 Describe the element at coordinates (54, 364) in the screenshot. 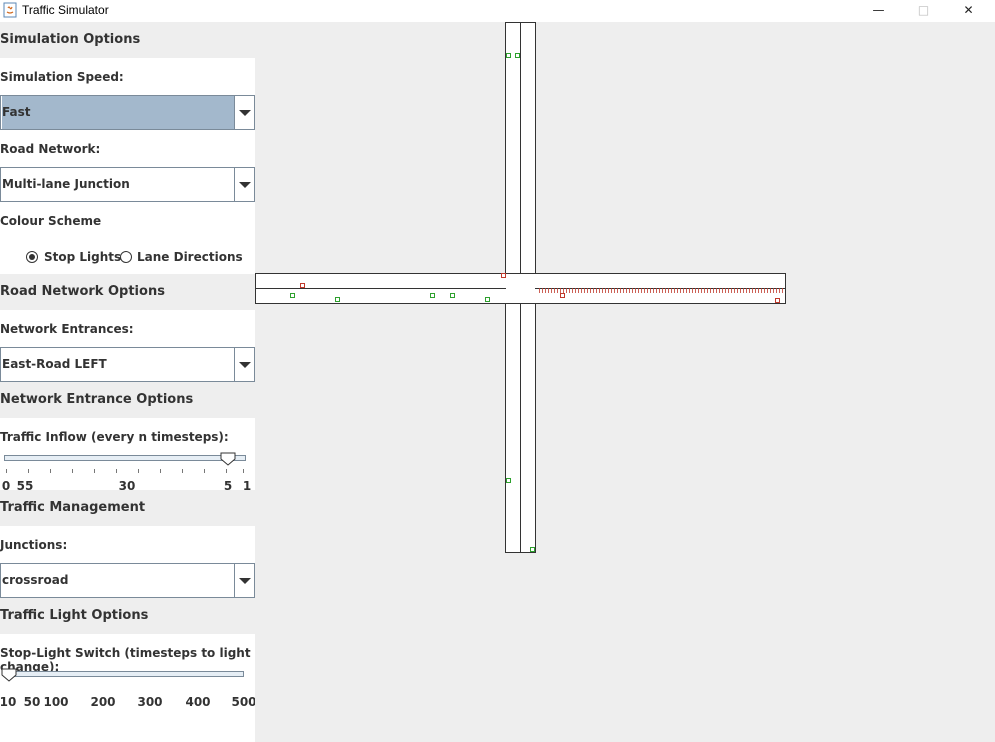

I see `network-entrances-value: East-Road LEFT` at that location.